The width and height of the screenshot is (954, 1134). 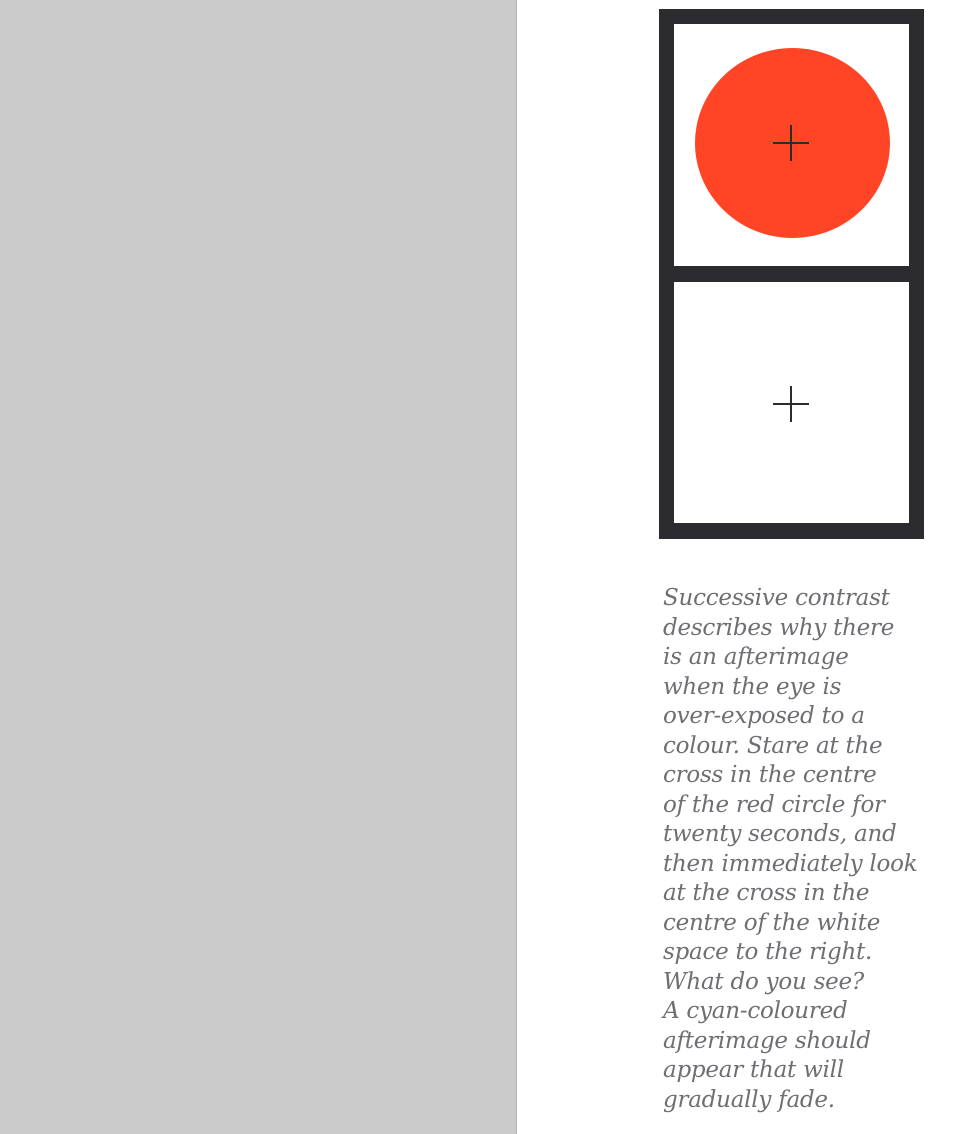 What do you see at coordinates (766, 893) in the screenshot?
I see `caption-line: at the cross in the` at bounding box center [766, 893].